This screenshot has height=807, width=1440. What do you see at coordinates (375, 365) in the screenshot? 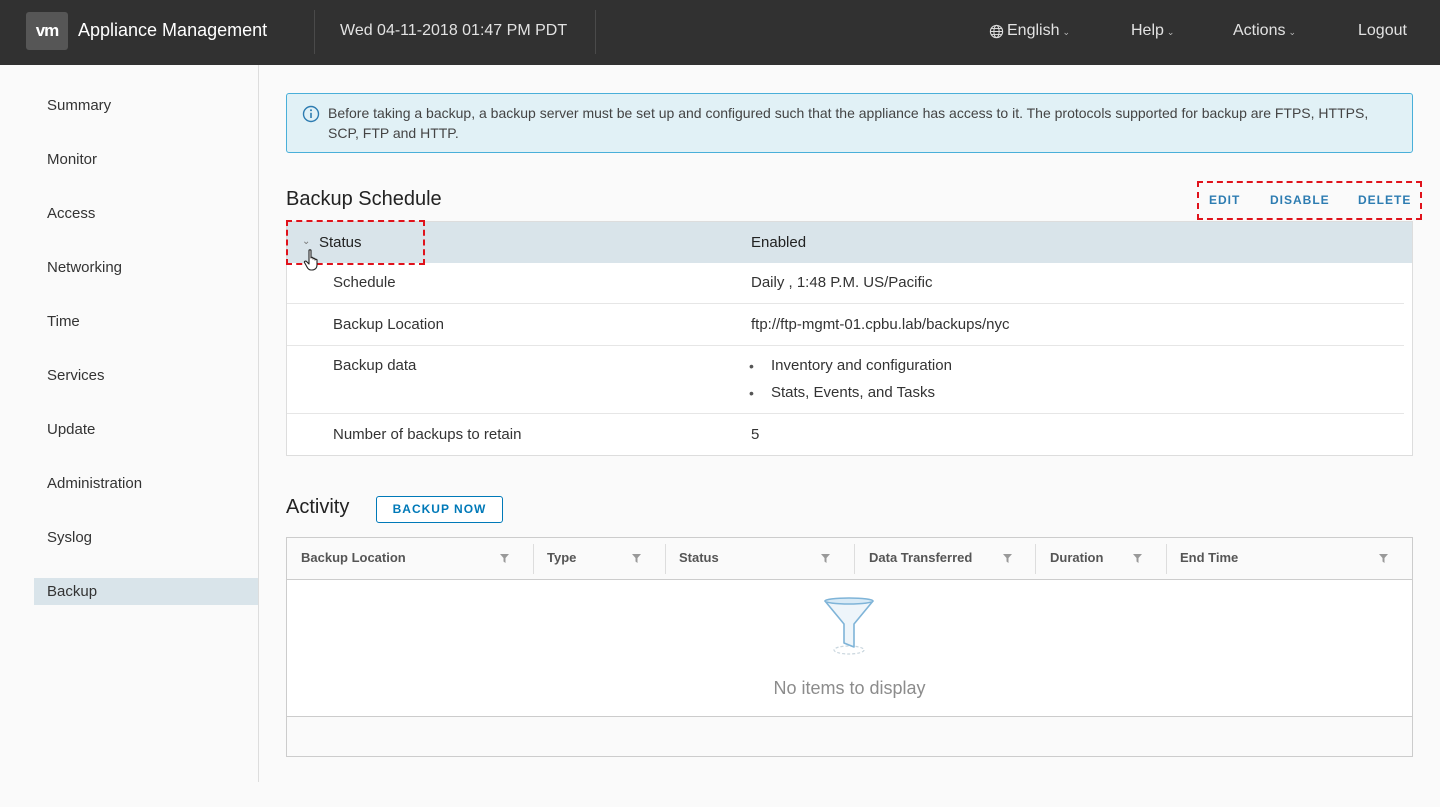
I see `backup-data-label: Backup data` at bounding box center [375, 365].